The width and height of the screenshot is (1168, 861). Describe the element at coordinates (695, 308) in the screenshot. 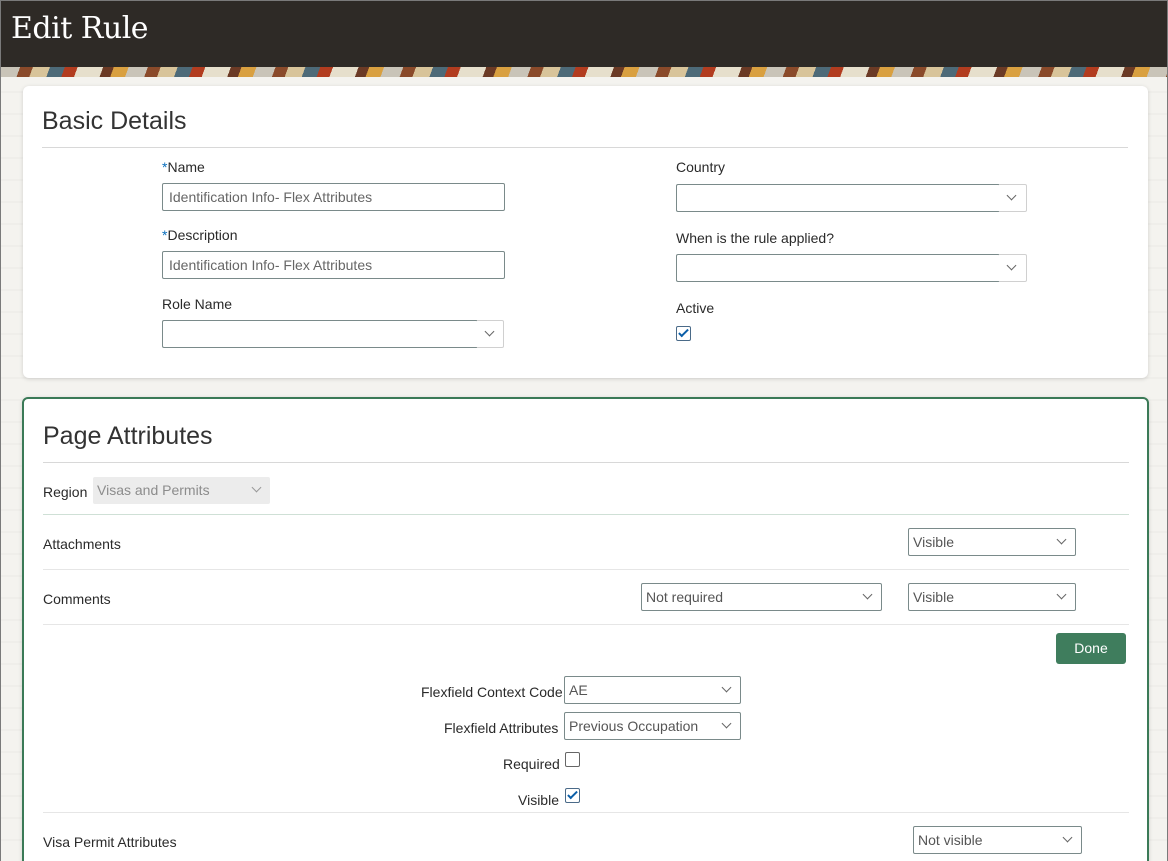

I see `active-label: Active` at that location.